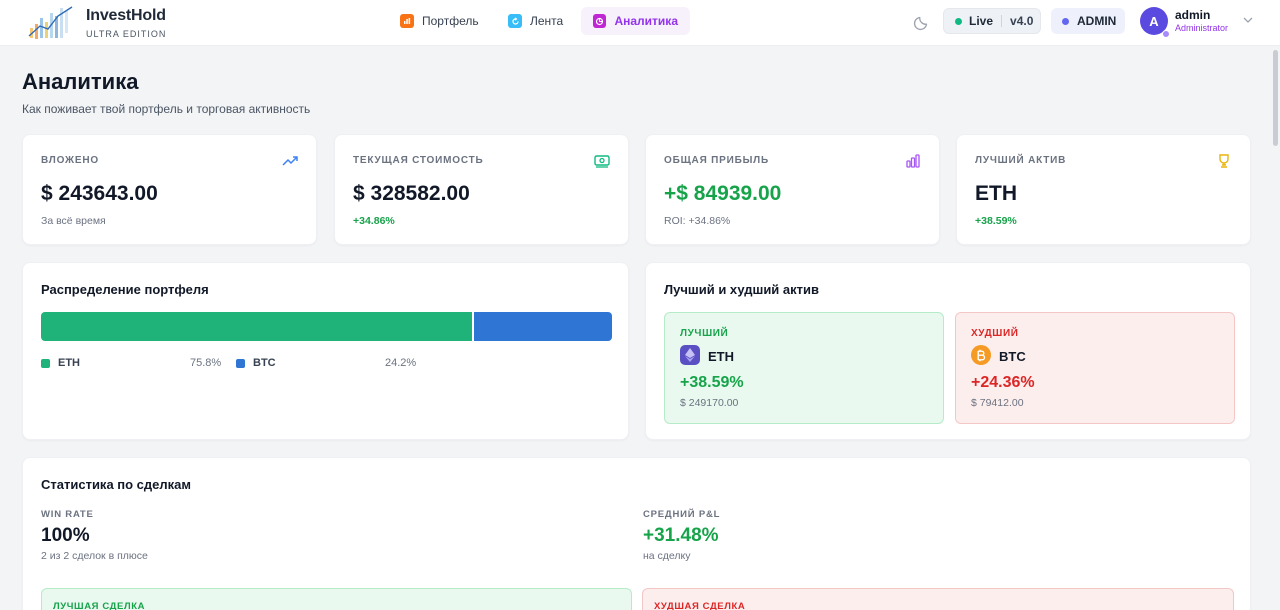 The image size is (1280, 610). What do you see at coordinates (922, 22) in the screenshot?
I see `moon-icon` at bounding box center [922, 22].